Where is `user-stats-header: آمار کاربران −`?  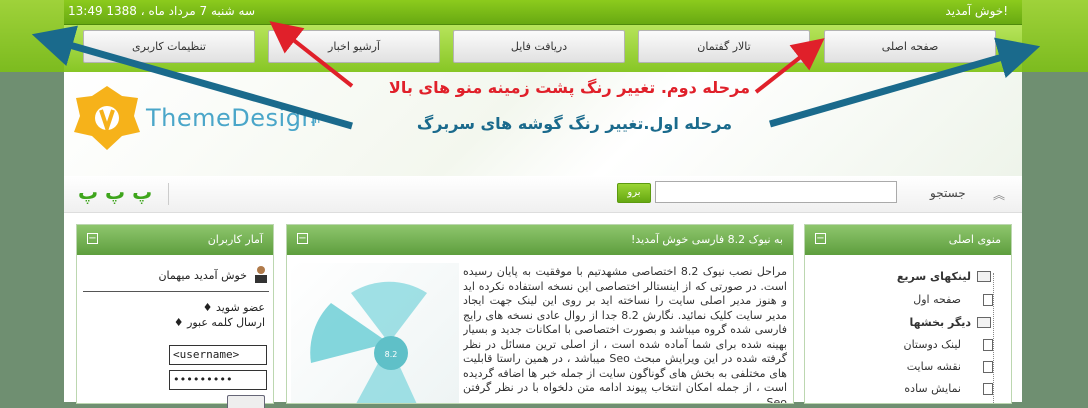 user-stats-header: آمار کاربران − is located at coordinates (175, 240).